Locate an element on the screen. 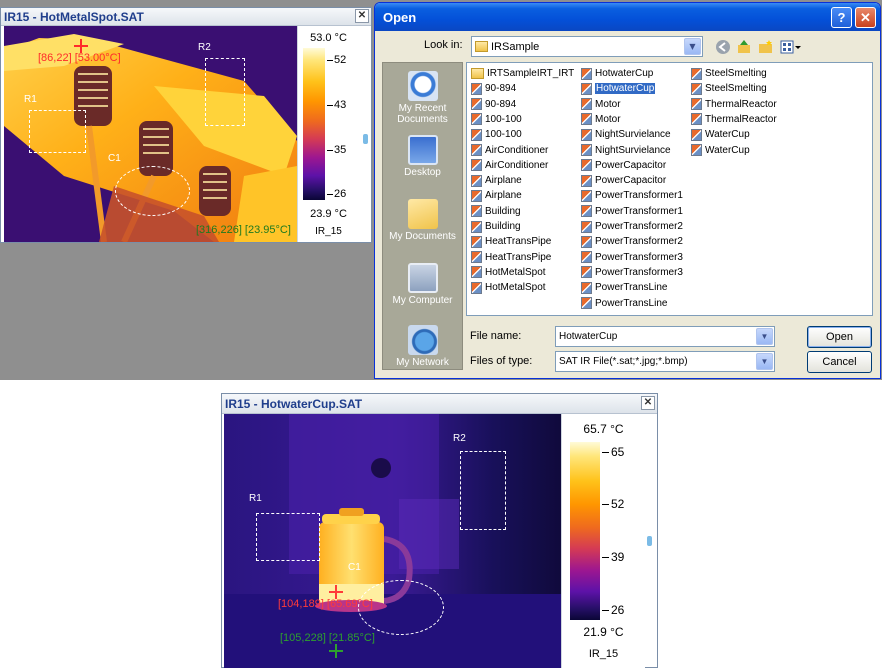 Image resolution: width=882 pixels, height=669 pixels. files-of-type-label: Files of type: is located at coordinates (501, 361).